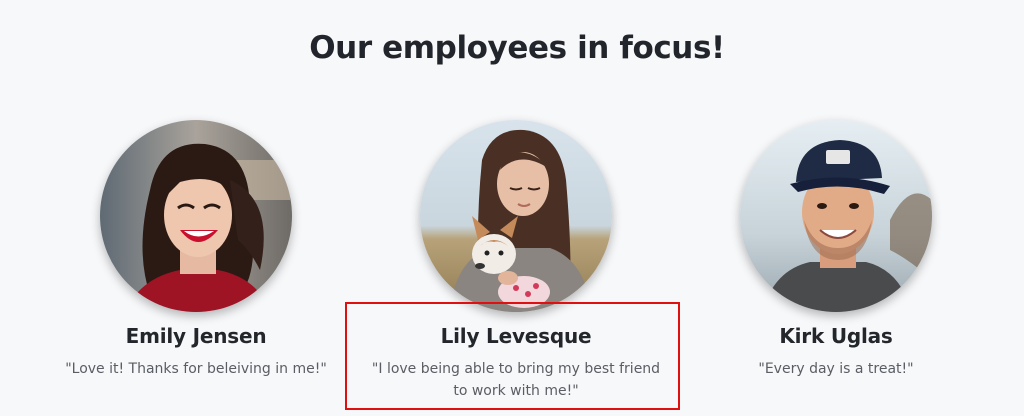 This screenshot has width=1024, height=416. I want to click on photo-man-with-cap-icon, so click(836, 216).